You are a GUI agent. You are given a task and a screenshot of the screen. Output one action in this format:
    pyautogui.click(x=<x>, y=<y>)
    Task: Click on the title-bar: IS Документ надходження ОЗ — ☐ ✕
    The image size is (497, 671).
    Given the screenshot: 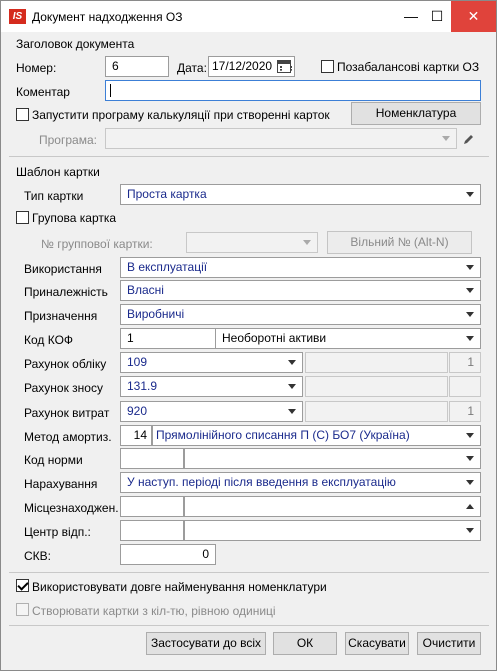 What is the action you would take?
    pyautogui.click(x=248, y=16)
    